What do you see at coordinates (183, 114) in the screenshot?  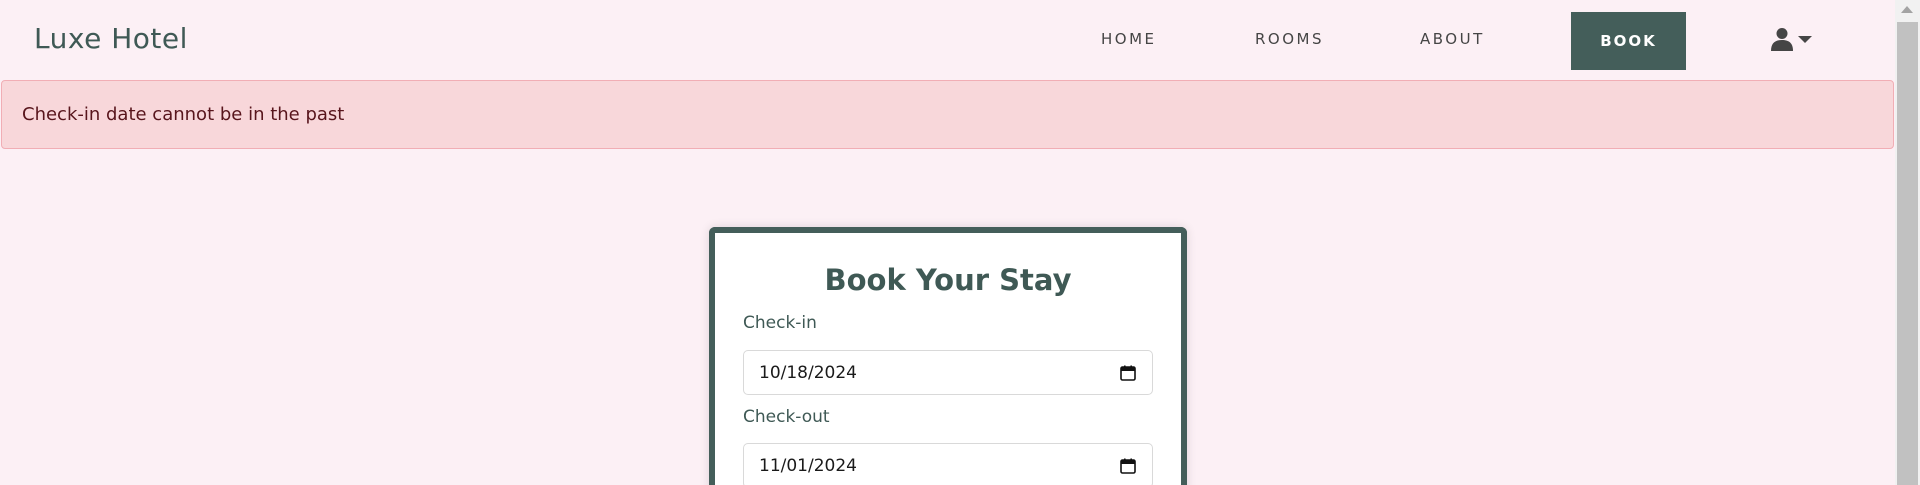 I see `alert-message: Check-in date cannot be in the past` at bounding box center [183, 114].